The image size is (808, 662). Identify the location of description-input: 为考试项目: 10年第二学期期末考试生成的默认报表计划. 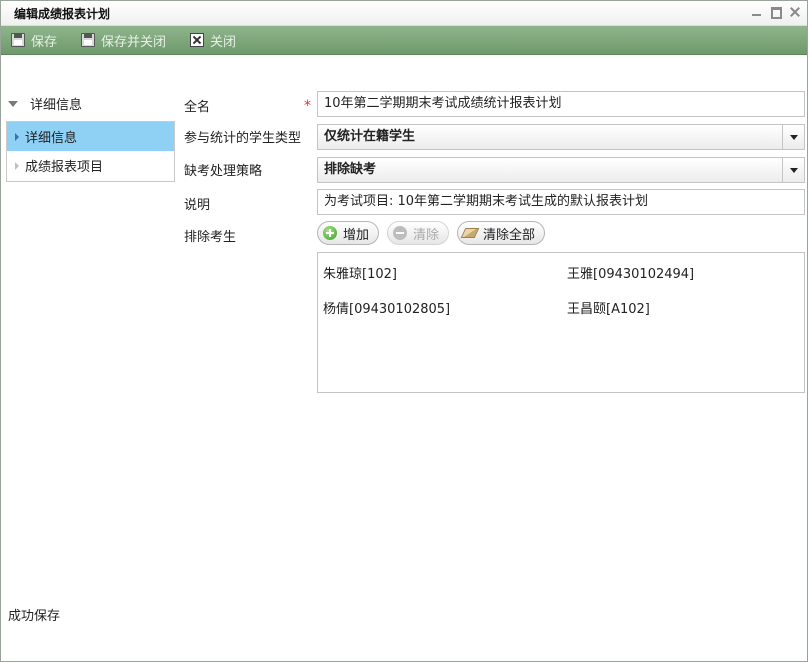
(561, 202).